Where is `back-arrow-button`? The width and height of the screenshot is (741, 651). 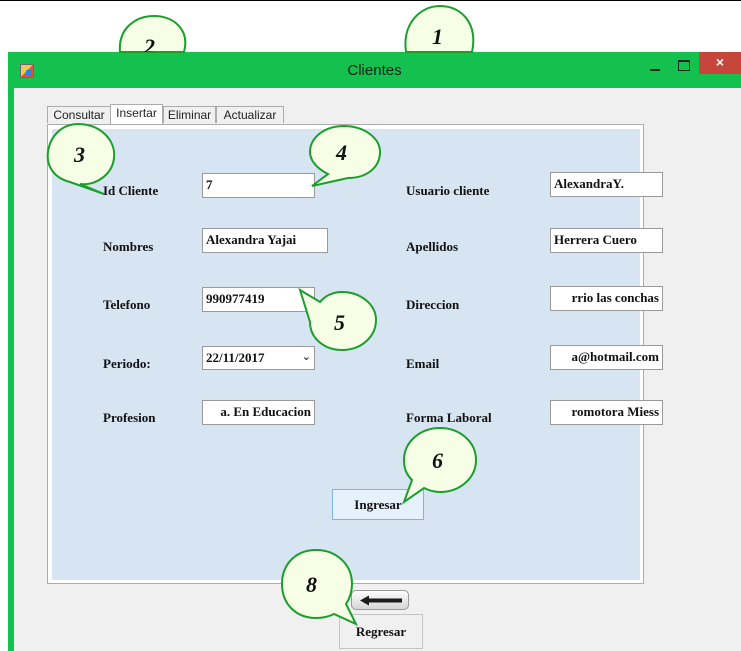 back-arrow-button is located at coordinates (380, 600).